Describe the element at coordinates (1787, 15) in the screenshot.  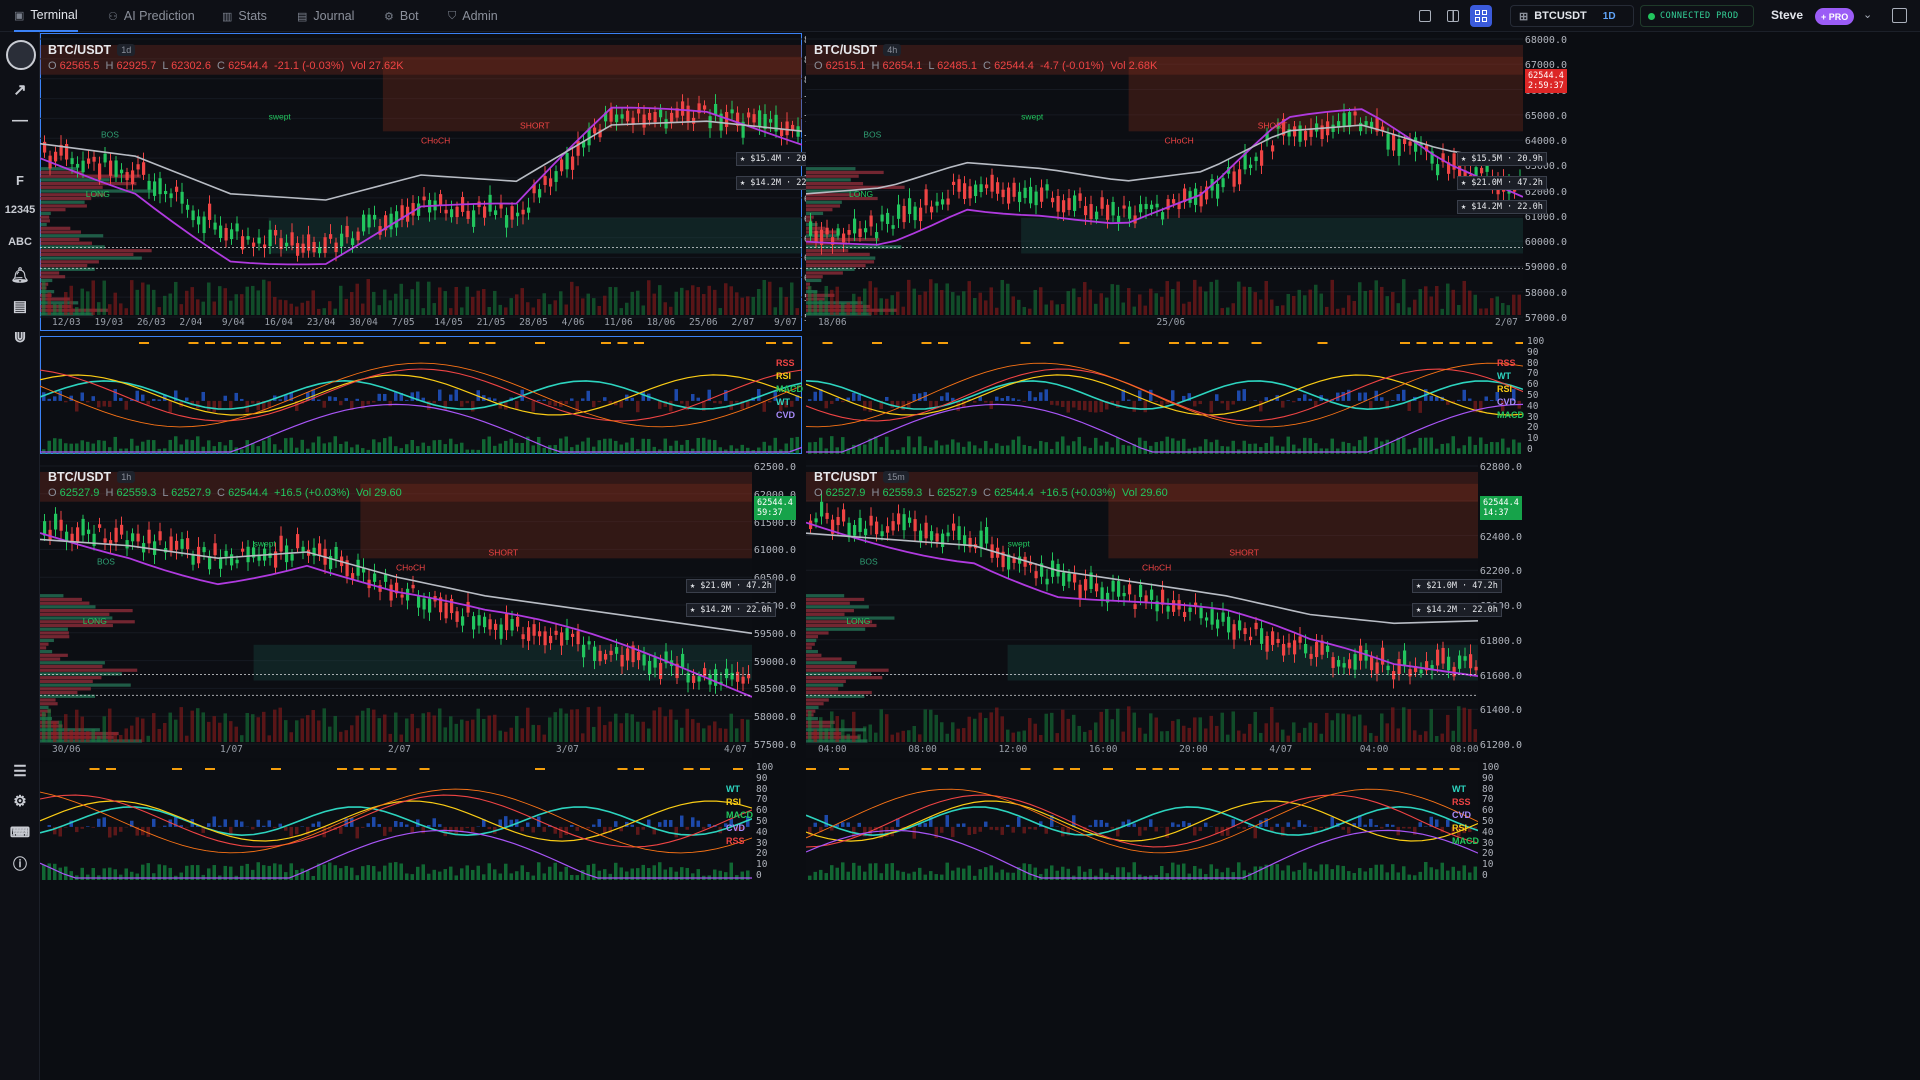
I see `user-name: Steve` at that location.